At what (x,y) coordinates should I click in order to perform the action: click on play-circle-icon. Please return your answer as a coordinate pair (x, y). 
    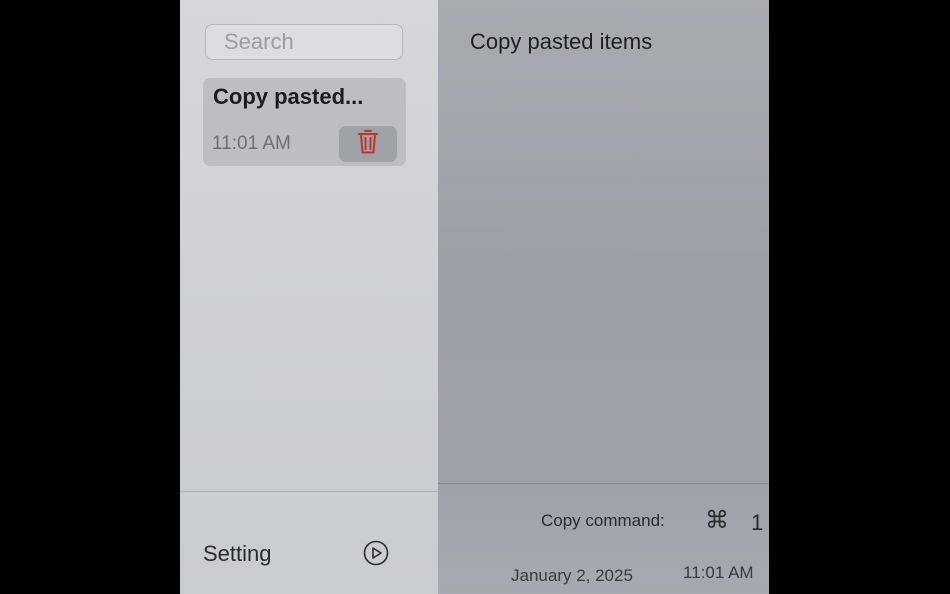
    Looking at the image, I should click on (376, 555).